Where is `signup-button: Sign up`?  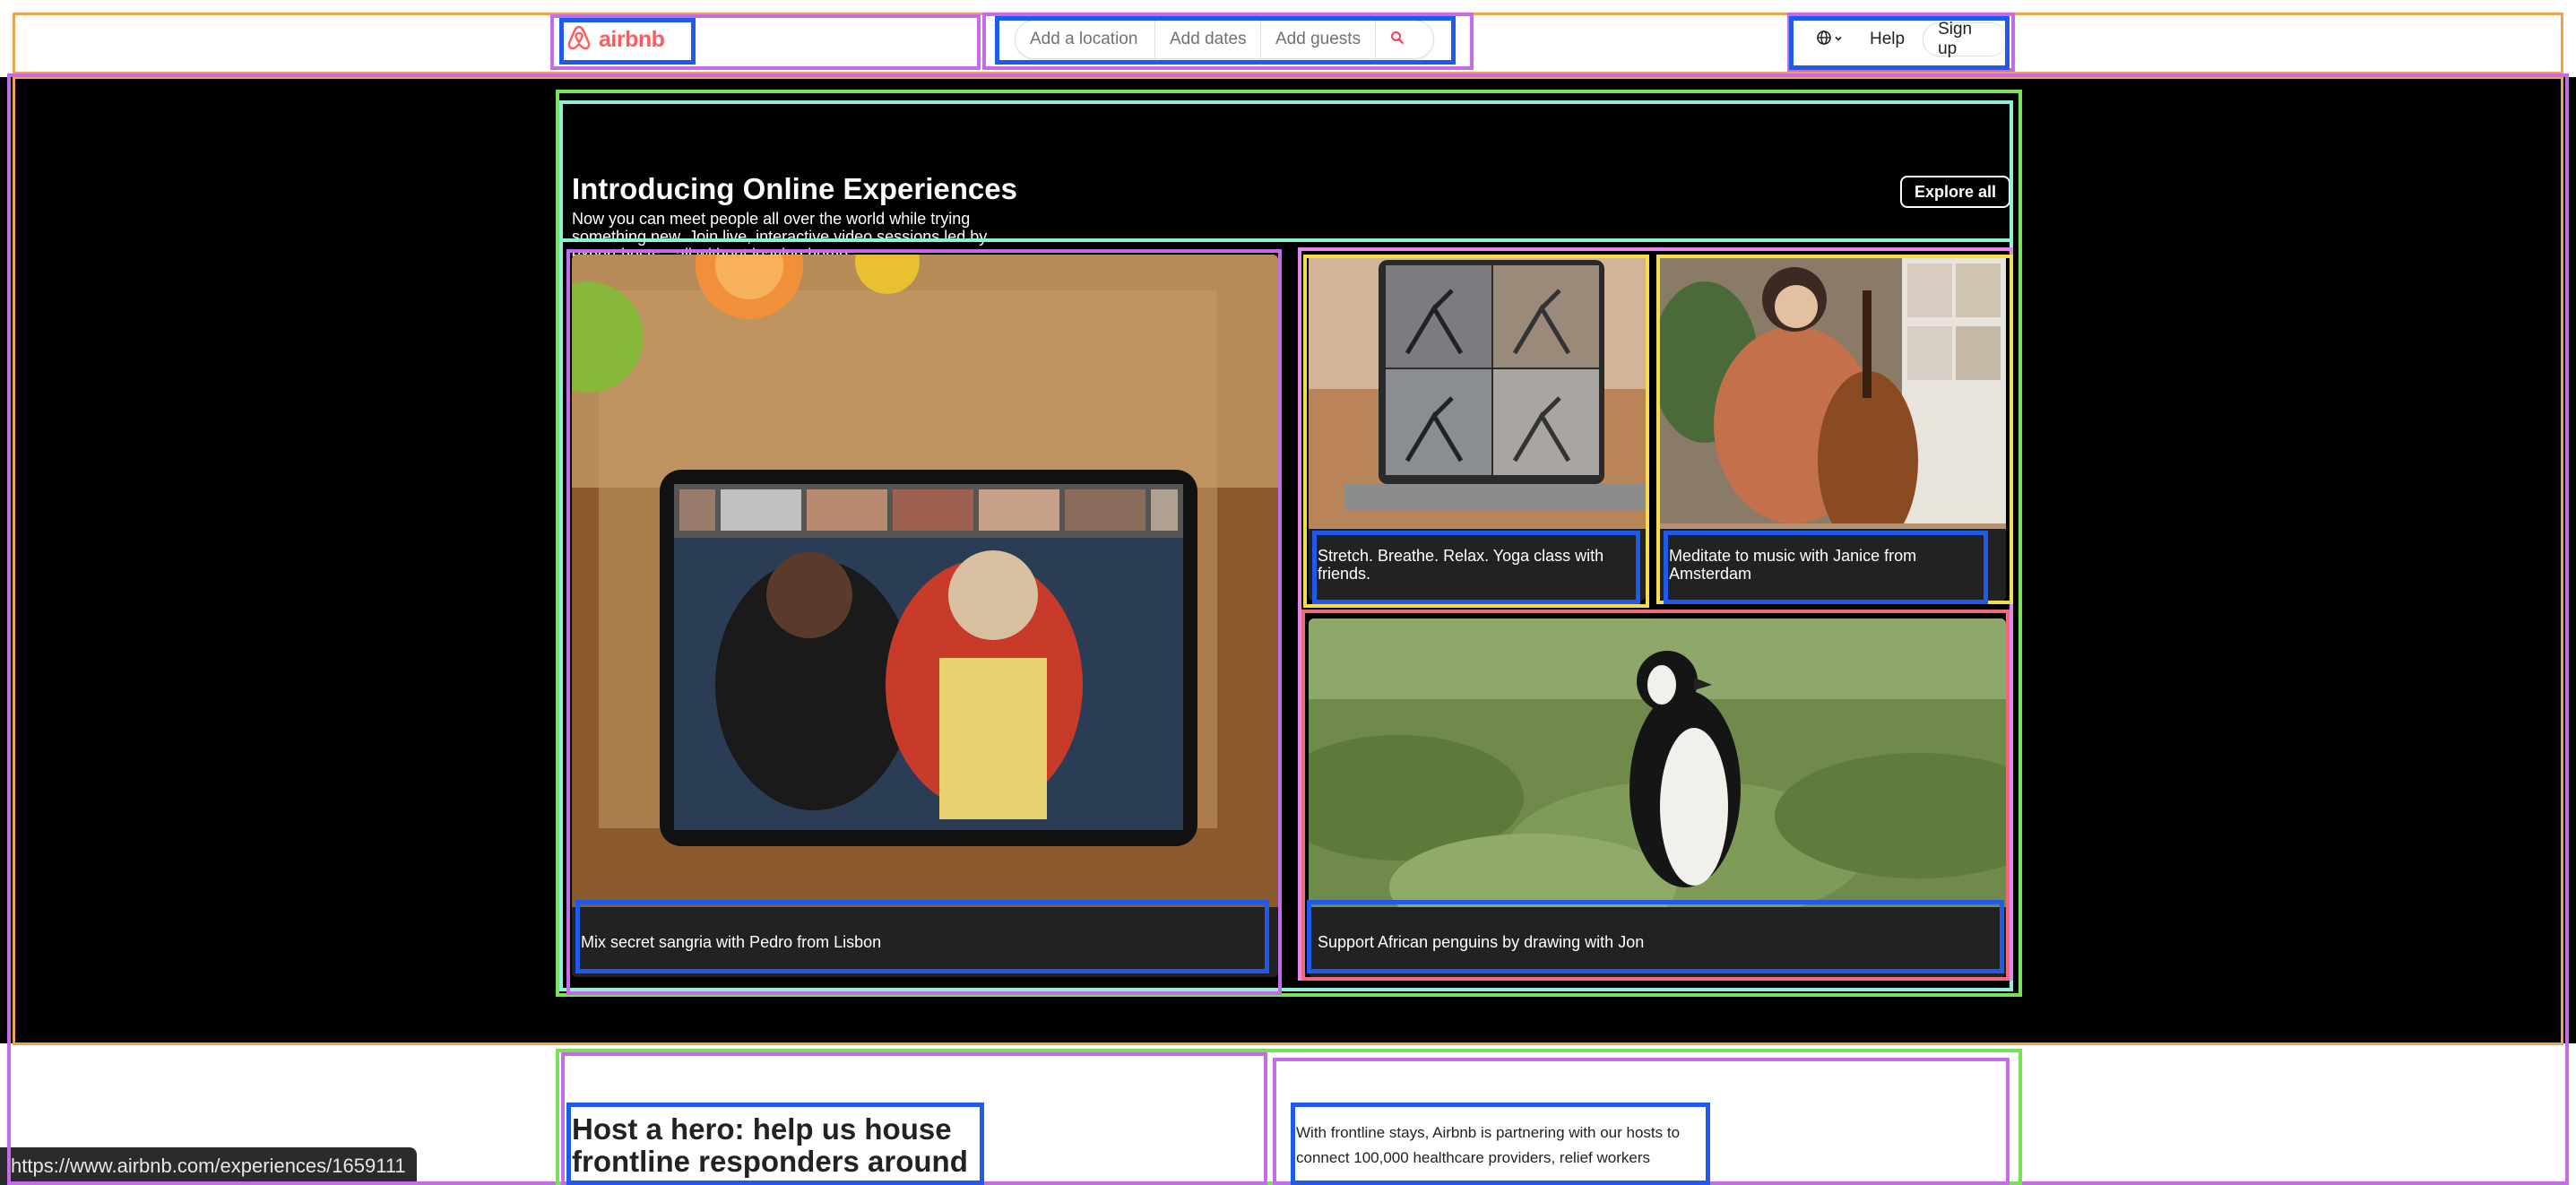 signup-button: Sign up is located at coordinates (1965, 39).